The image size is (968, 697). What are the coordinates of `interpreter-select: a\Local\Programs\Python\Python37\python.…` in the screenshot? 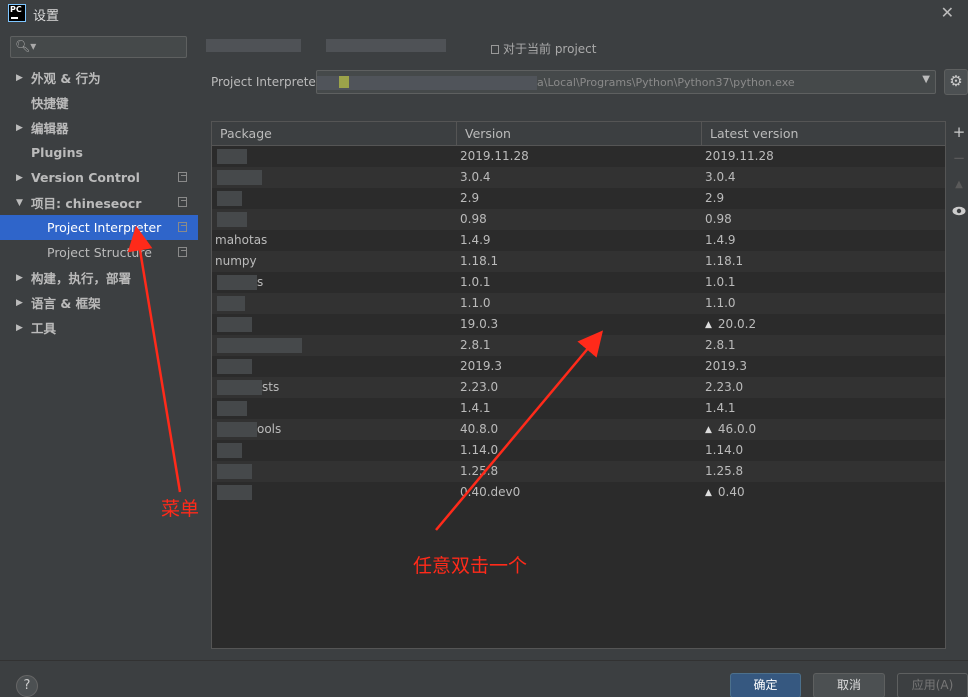 It's located at (626, 82).